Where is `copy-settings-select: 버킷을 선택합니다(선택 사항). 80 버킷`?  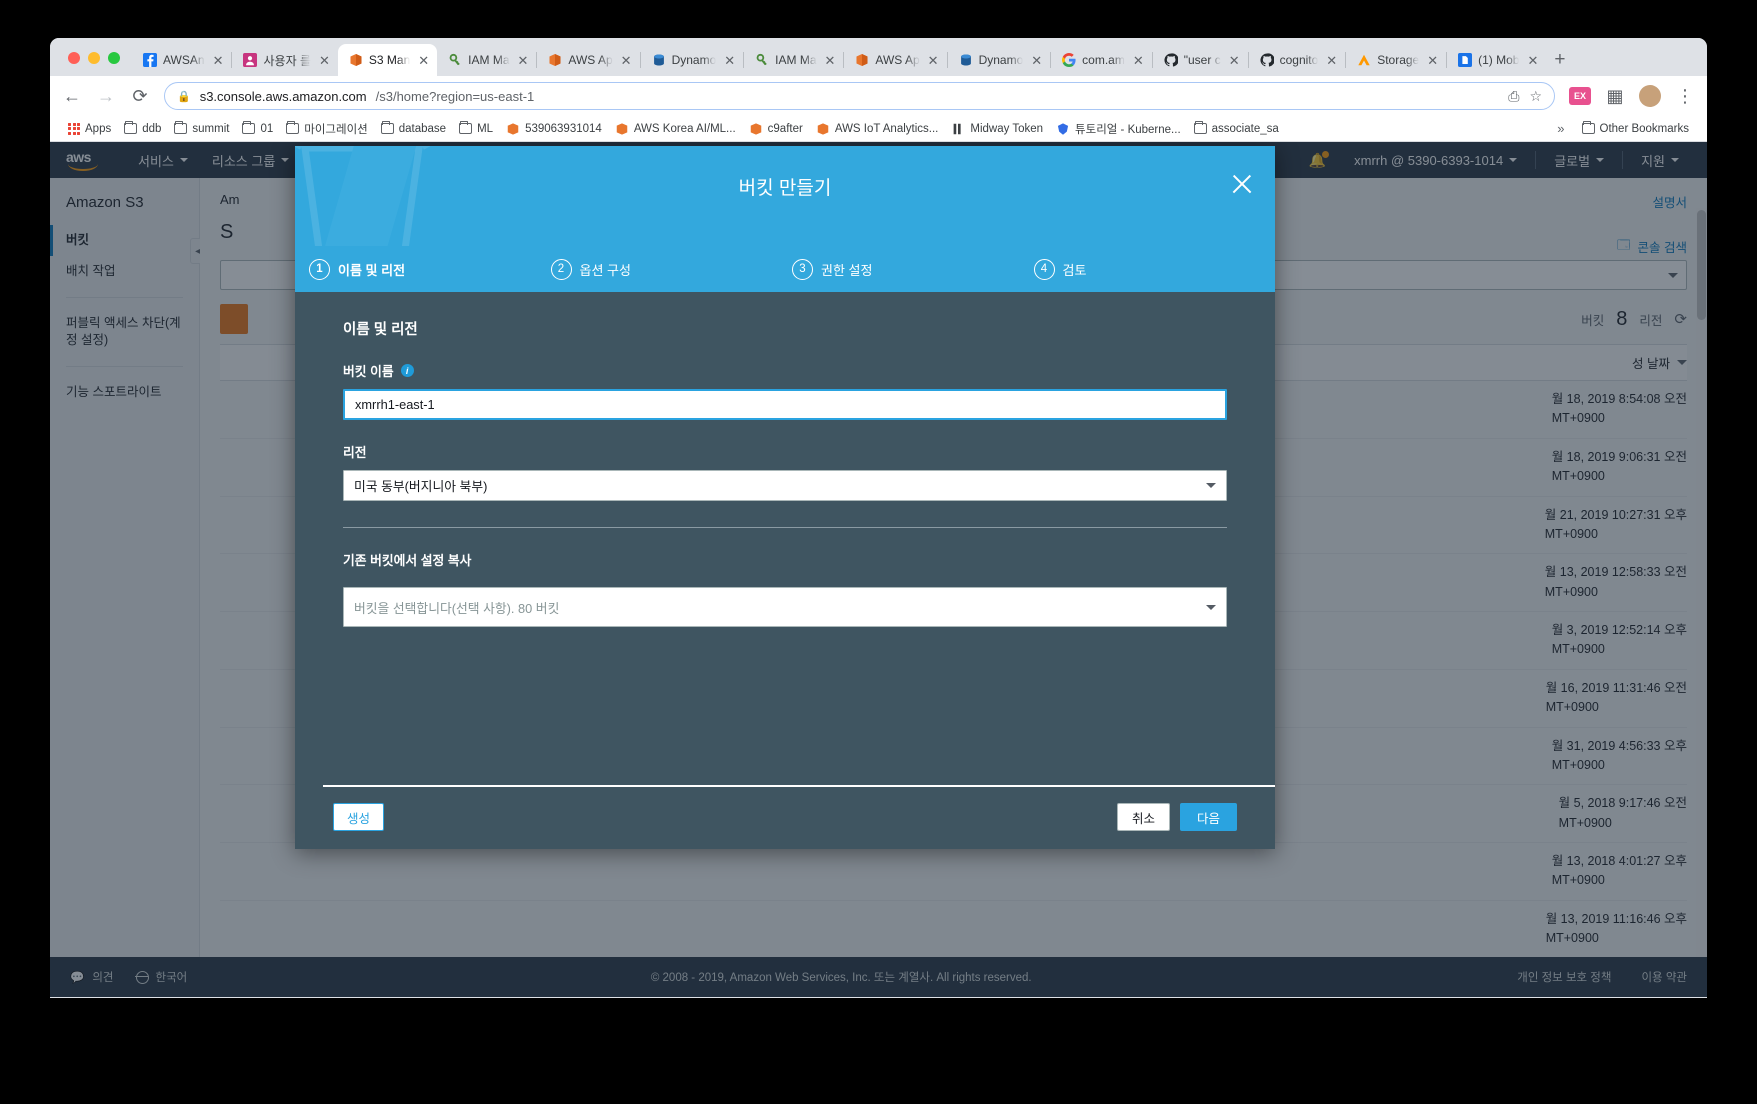
copy-settings-select: 버킷을 선택합니다(선택 사항). 80 버킷 is located at coordinates (785, 607).